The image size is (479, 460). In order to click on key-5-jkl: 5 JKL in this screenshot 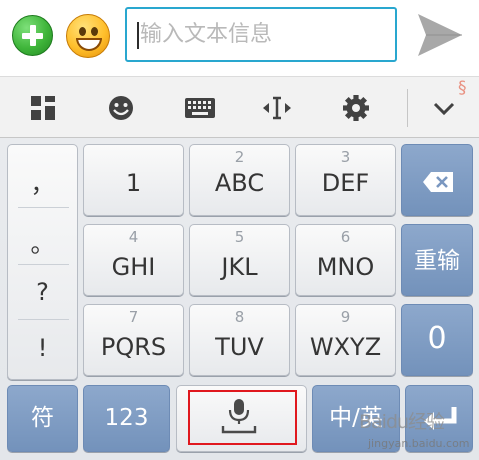, I will do `click(239, 260)`.